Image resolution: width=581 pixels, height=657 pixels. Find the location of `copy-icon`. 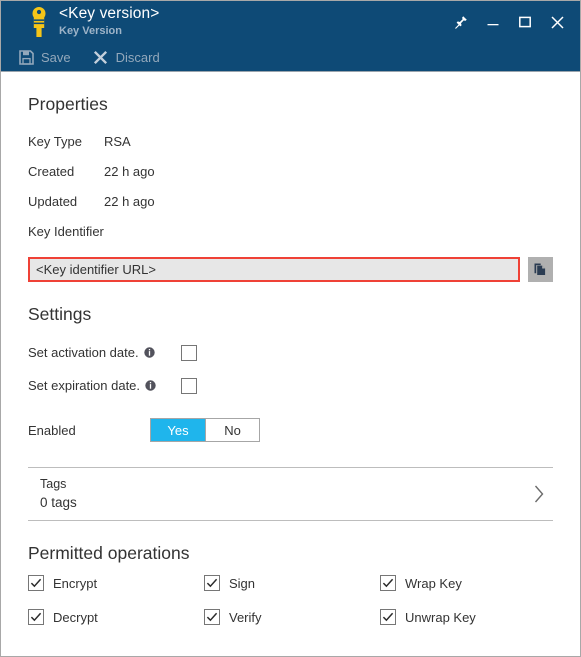

copy-icon is located at coordinates (540, 269).